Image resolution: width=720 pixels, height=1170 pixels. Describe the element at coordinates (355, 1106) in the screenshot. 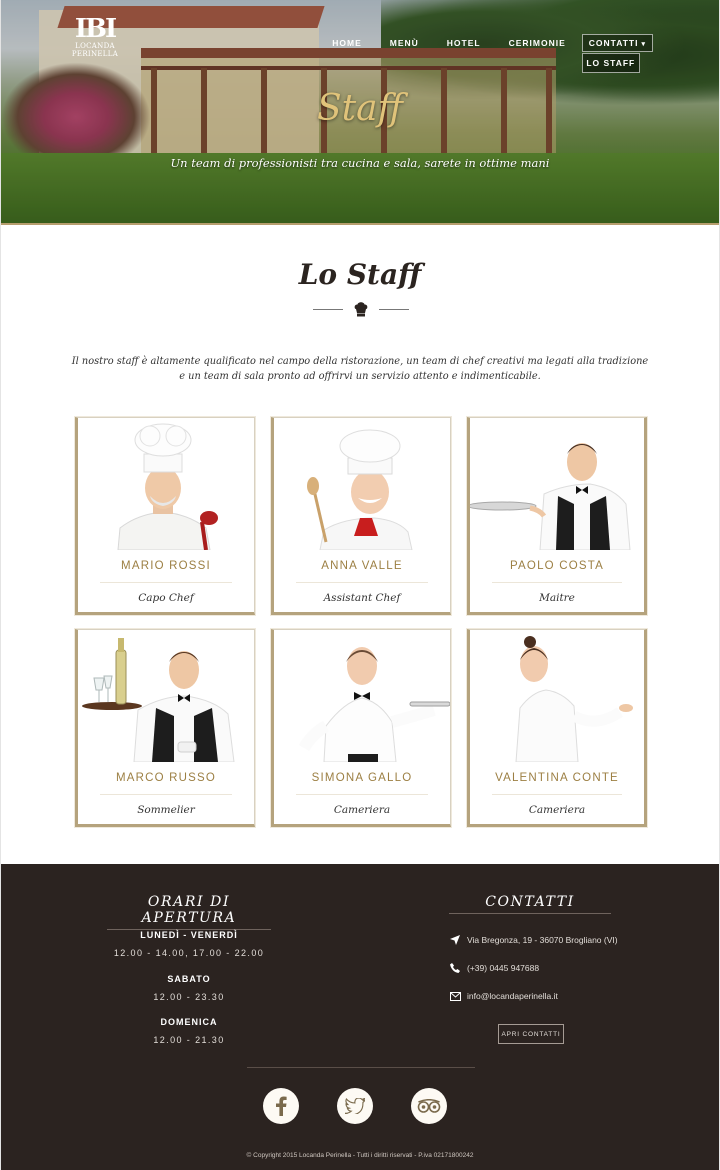

I see `twitter-icon` at that location.